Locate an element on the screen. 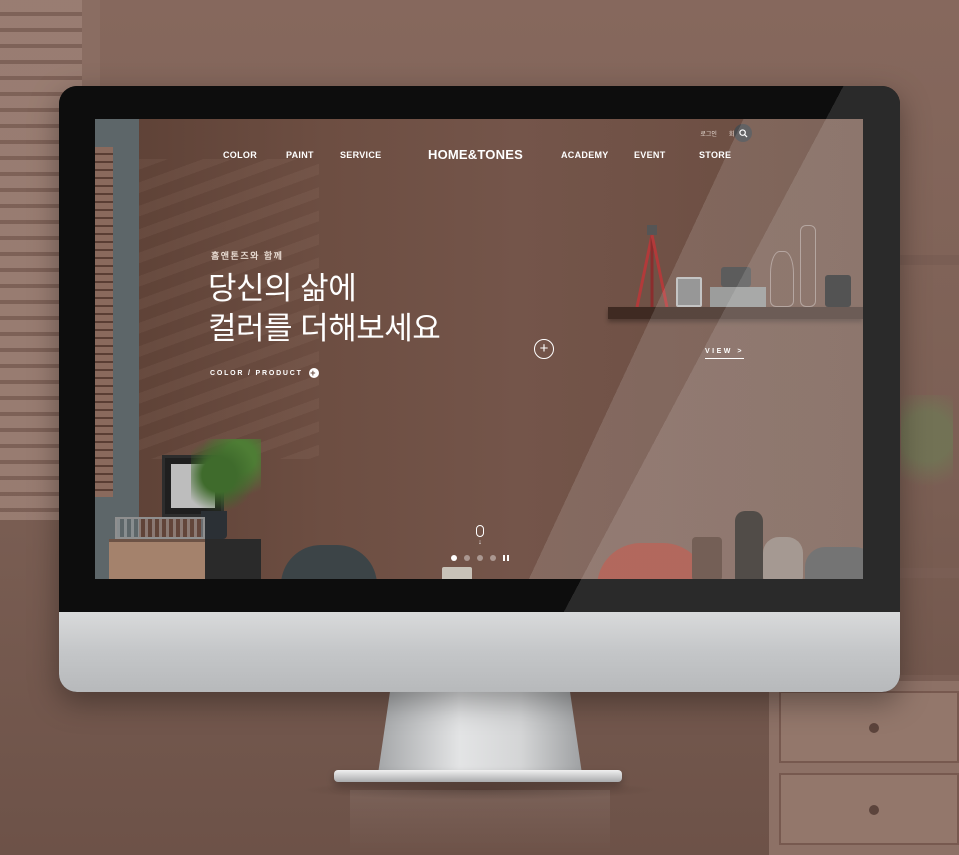 Image resolution: width=959 pixels, height=855 pixels. search-icon is located at coordinates (743, 133).